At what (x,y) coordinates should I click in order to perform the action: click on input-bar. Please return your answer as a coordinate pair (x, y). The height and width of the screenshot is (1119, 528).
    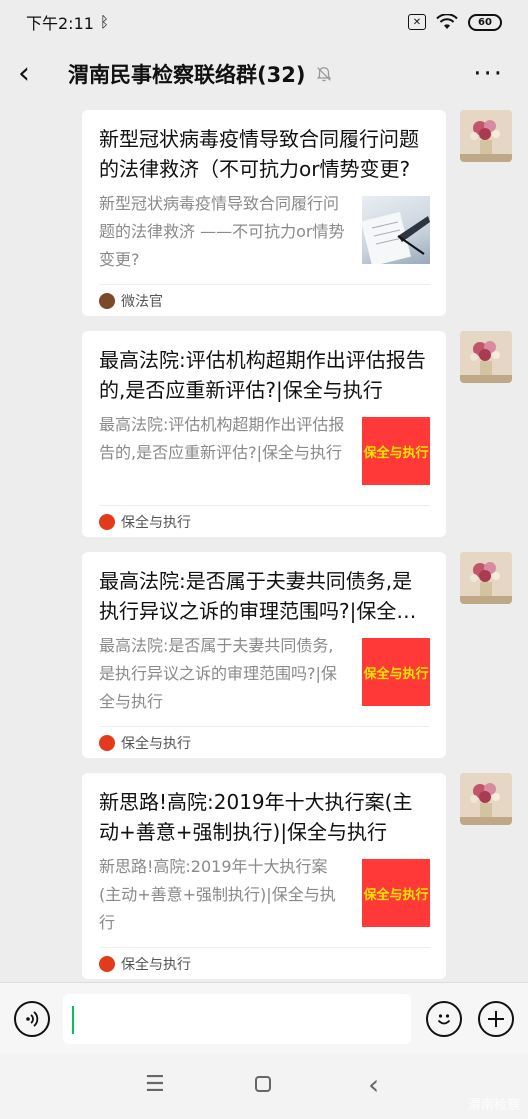
    Looking at the image, I should click on (264, 1018).